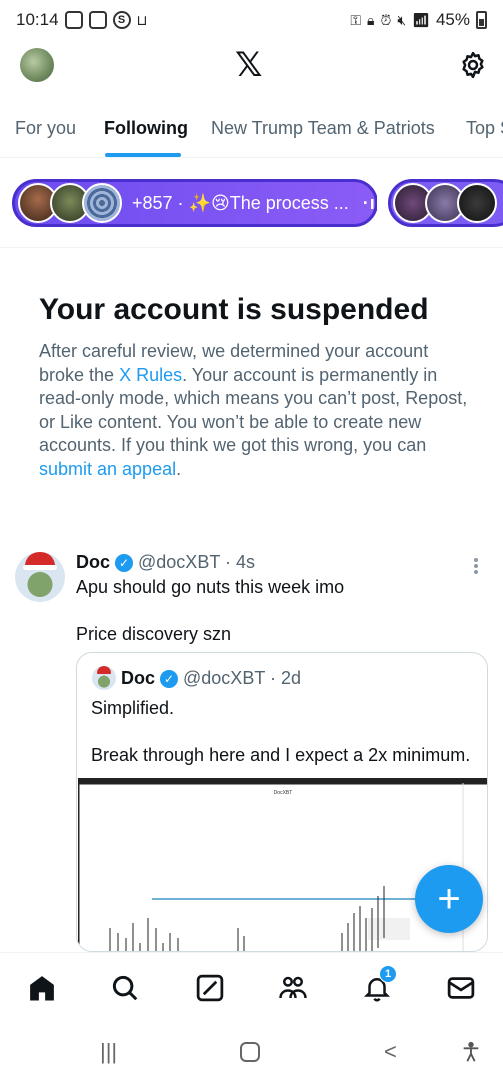  What do you see at coordinates (283, 865) in the screenshot?
I see `chart-image: DocXBT` at bounding box center [283, 865].